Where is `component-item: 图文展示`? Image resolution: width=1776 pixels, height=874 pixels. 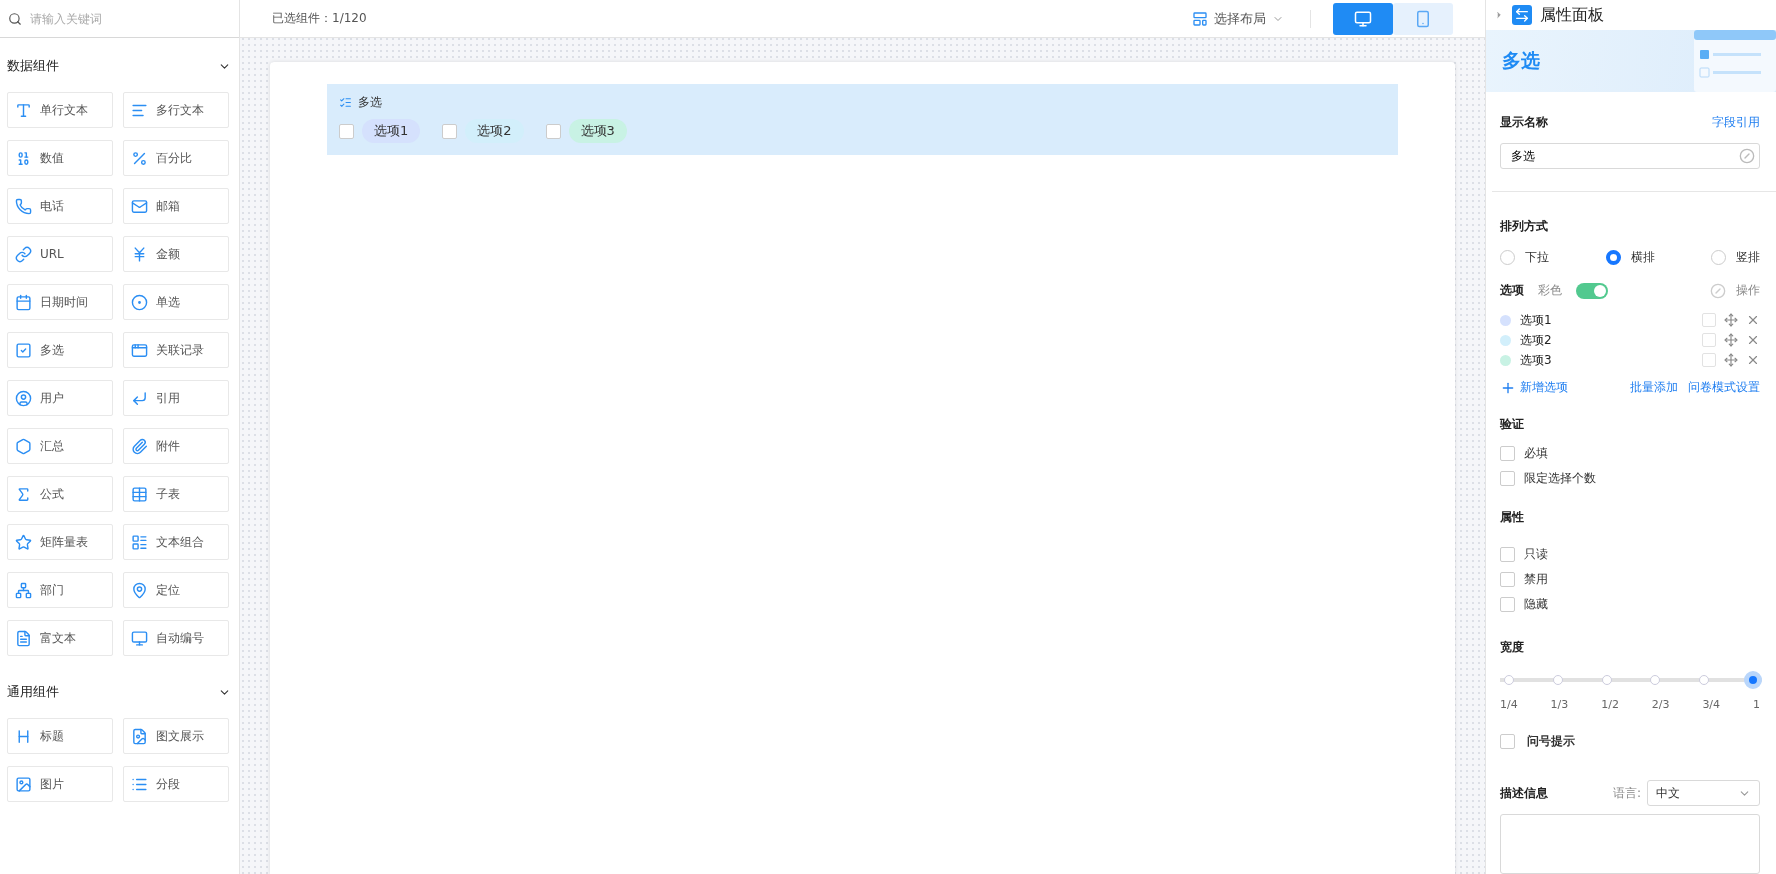
component-item: 图文展示 is located at coordinates (176, 736).